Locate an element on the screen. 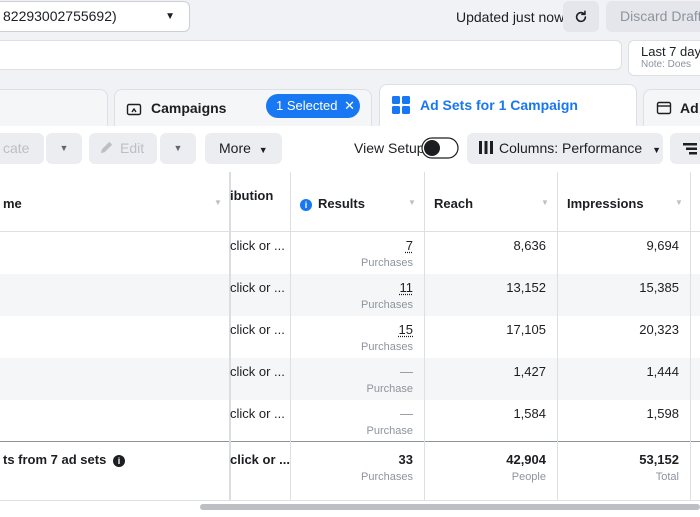 Image resolution: width=700 pixels, height=517 pixels. ad-icon is located at coordinates (664, 108).